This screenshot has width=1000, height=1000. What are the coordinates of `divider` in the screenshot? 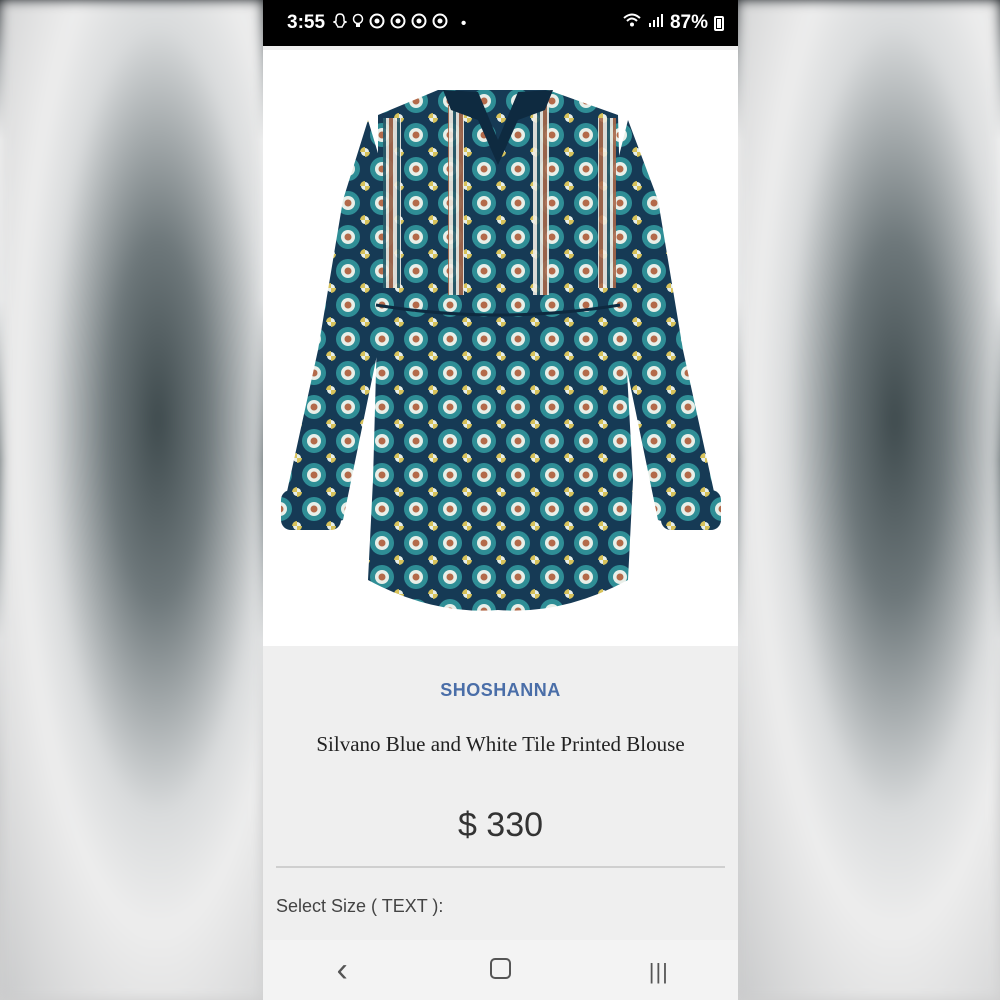 It's located at (500, 867).